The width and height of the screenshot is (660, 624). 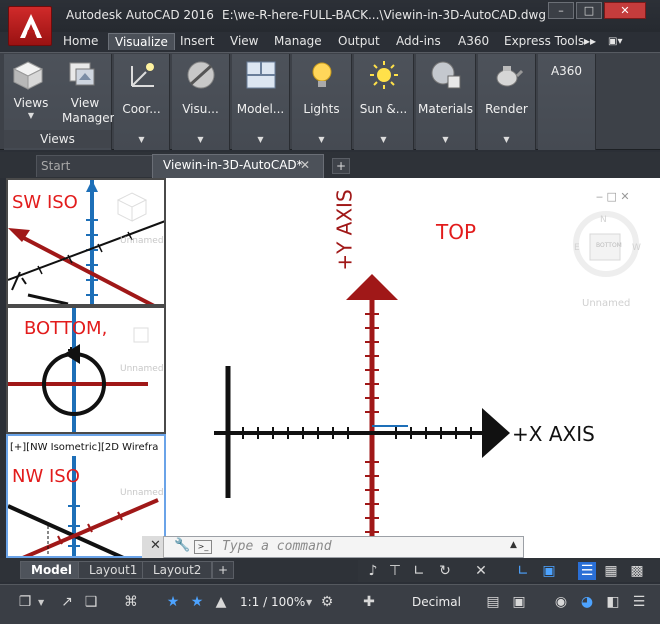 I want to click on add-icon: ✚, so click(x=369, y=602).